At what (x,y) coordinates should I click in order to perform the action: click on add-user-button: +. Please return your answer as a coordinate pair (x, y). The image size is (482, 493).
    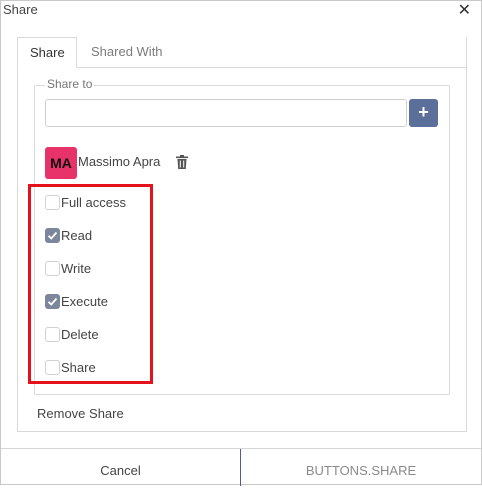
    Looking at the image, I should click on (423, 113).